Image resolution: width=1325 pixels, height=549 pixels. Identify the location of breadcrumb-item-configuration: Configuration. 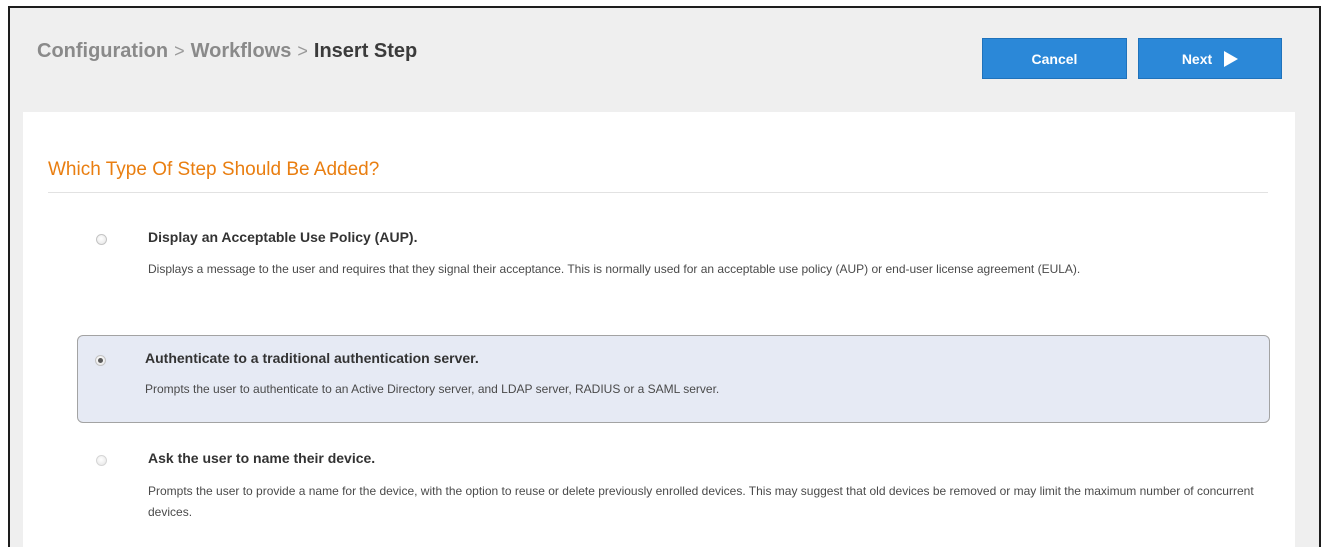
(102, 51).